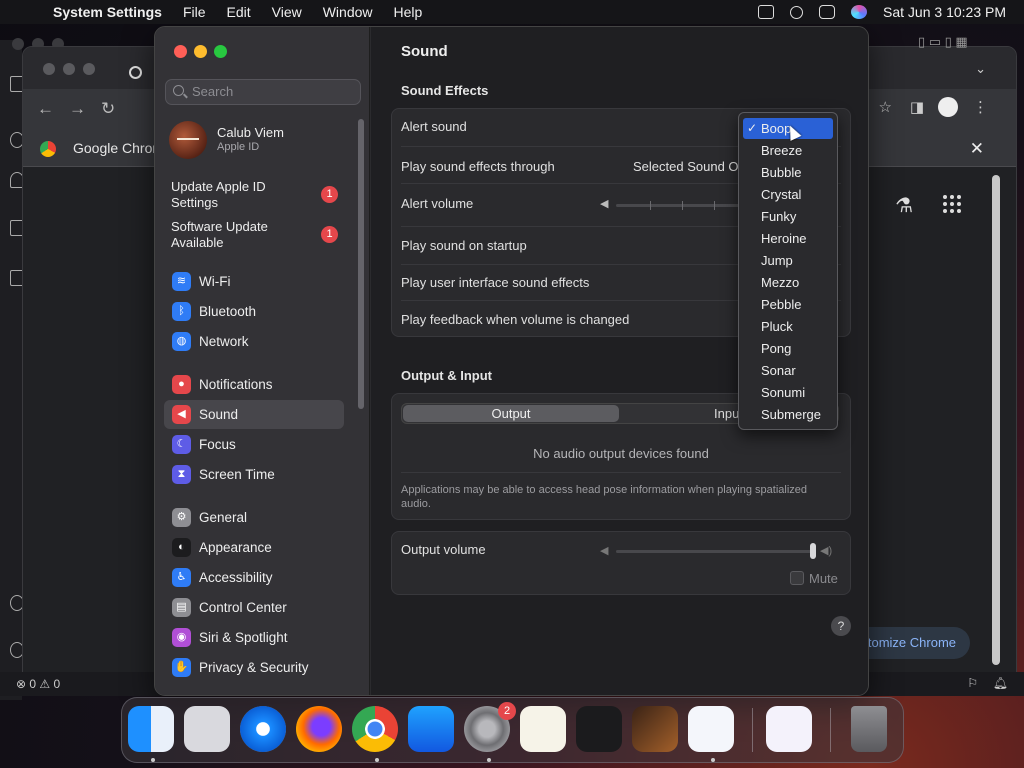 This screenshot has height=768, width=1024. What do you see at coordinates (678, 205) in the screenshot?
I see `alert-volume-slider` at bounding box center [678, 205].